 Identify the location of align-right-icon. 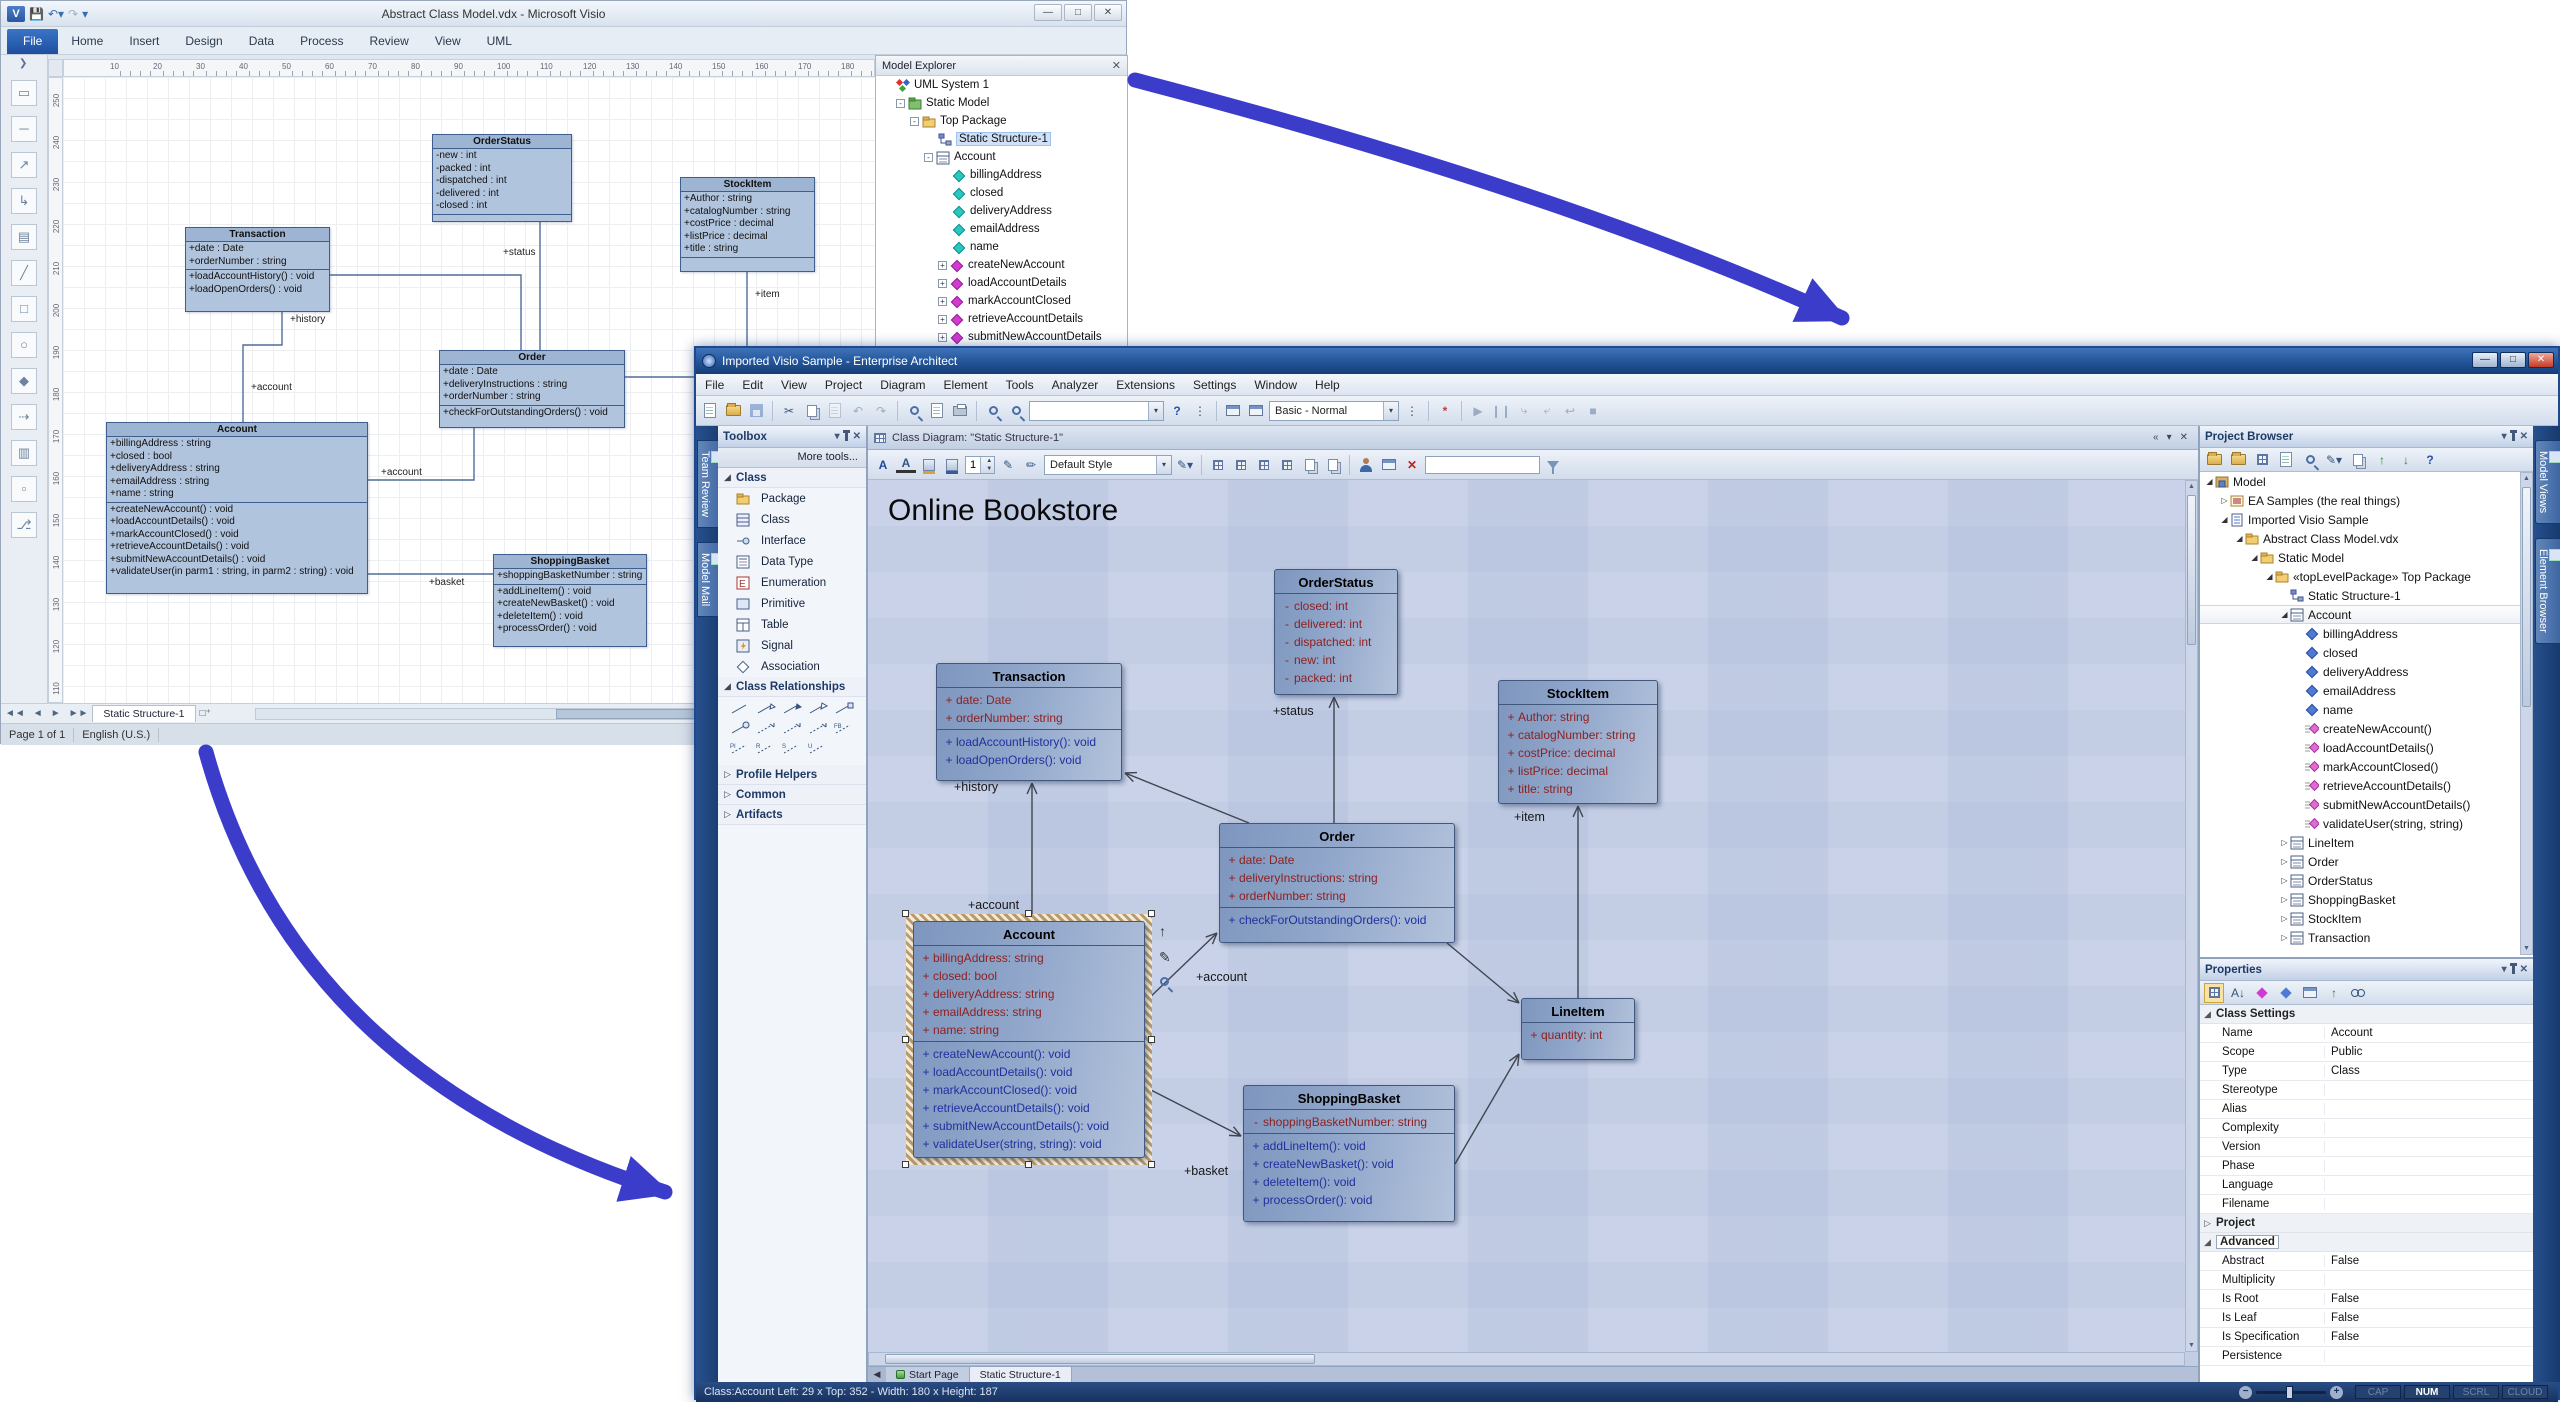
(1264, 465).